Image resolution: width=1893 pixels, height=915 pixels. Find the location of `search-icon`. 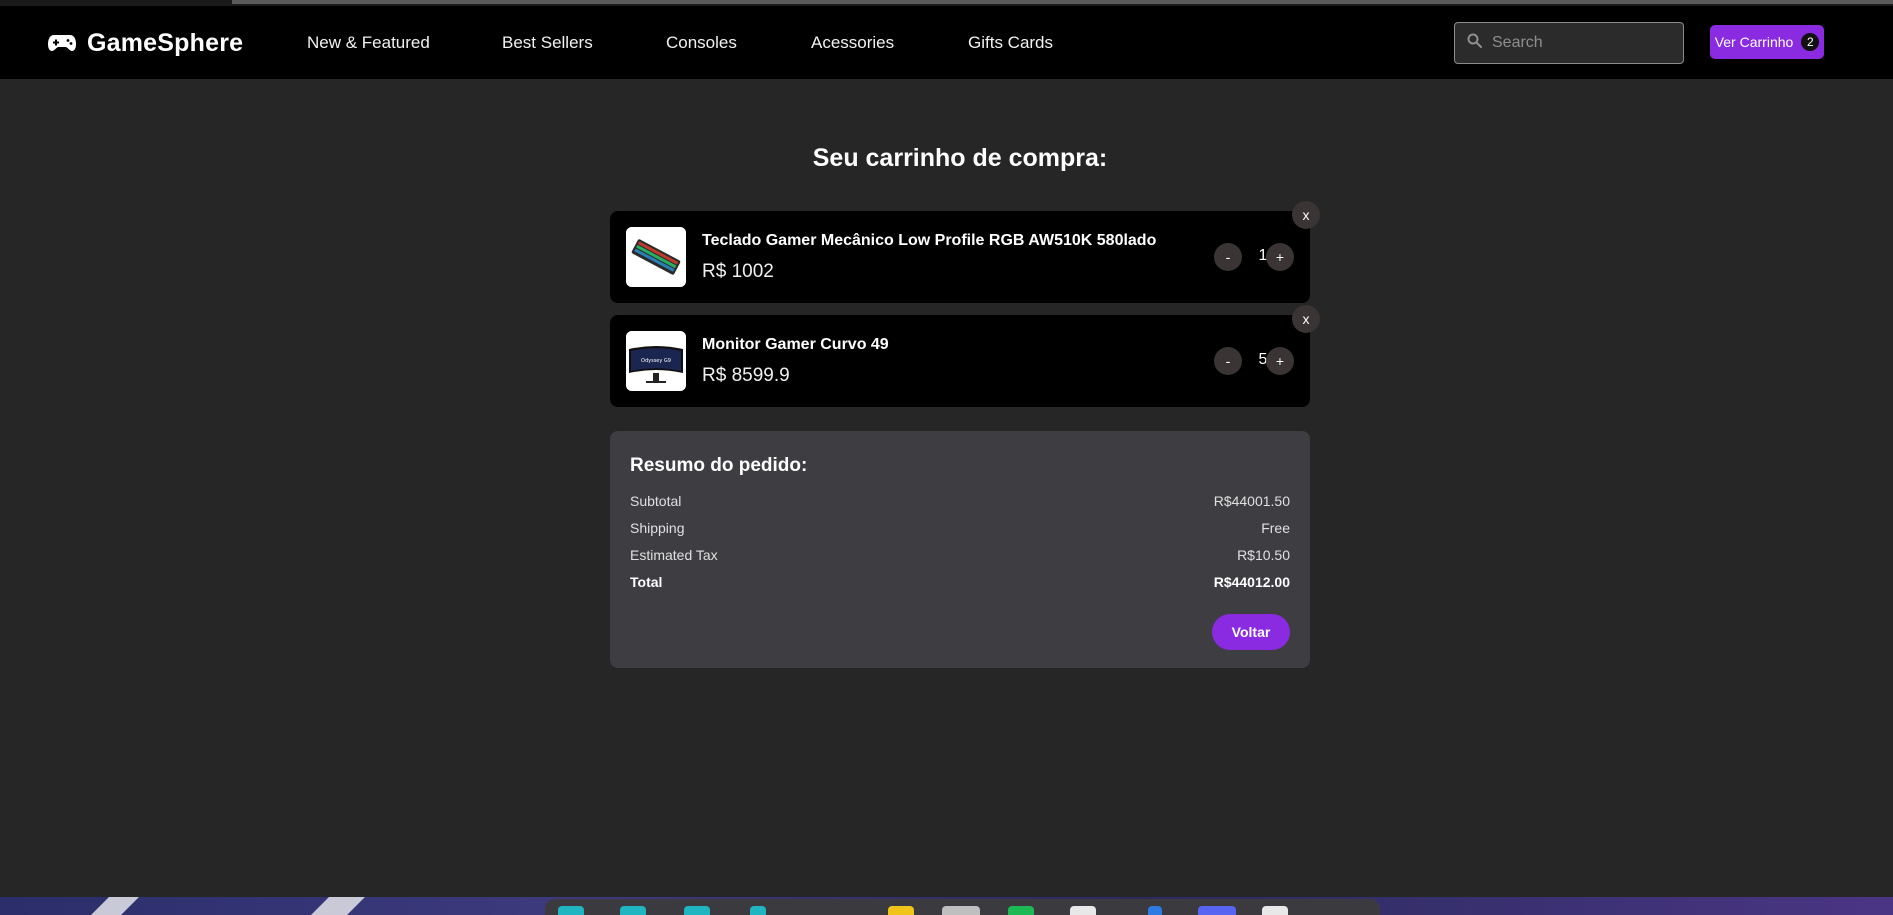

search-icon is located at coordinates (1474, 43).